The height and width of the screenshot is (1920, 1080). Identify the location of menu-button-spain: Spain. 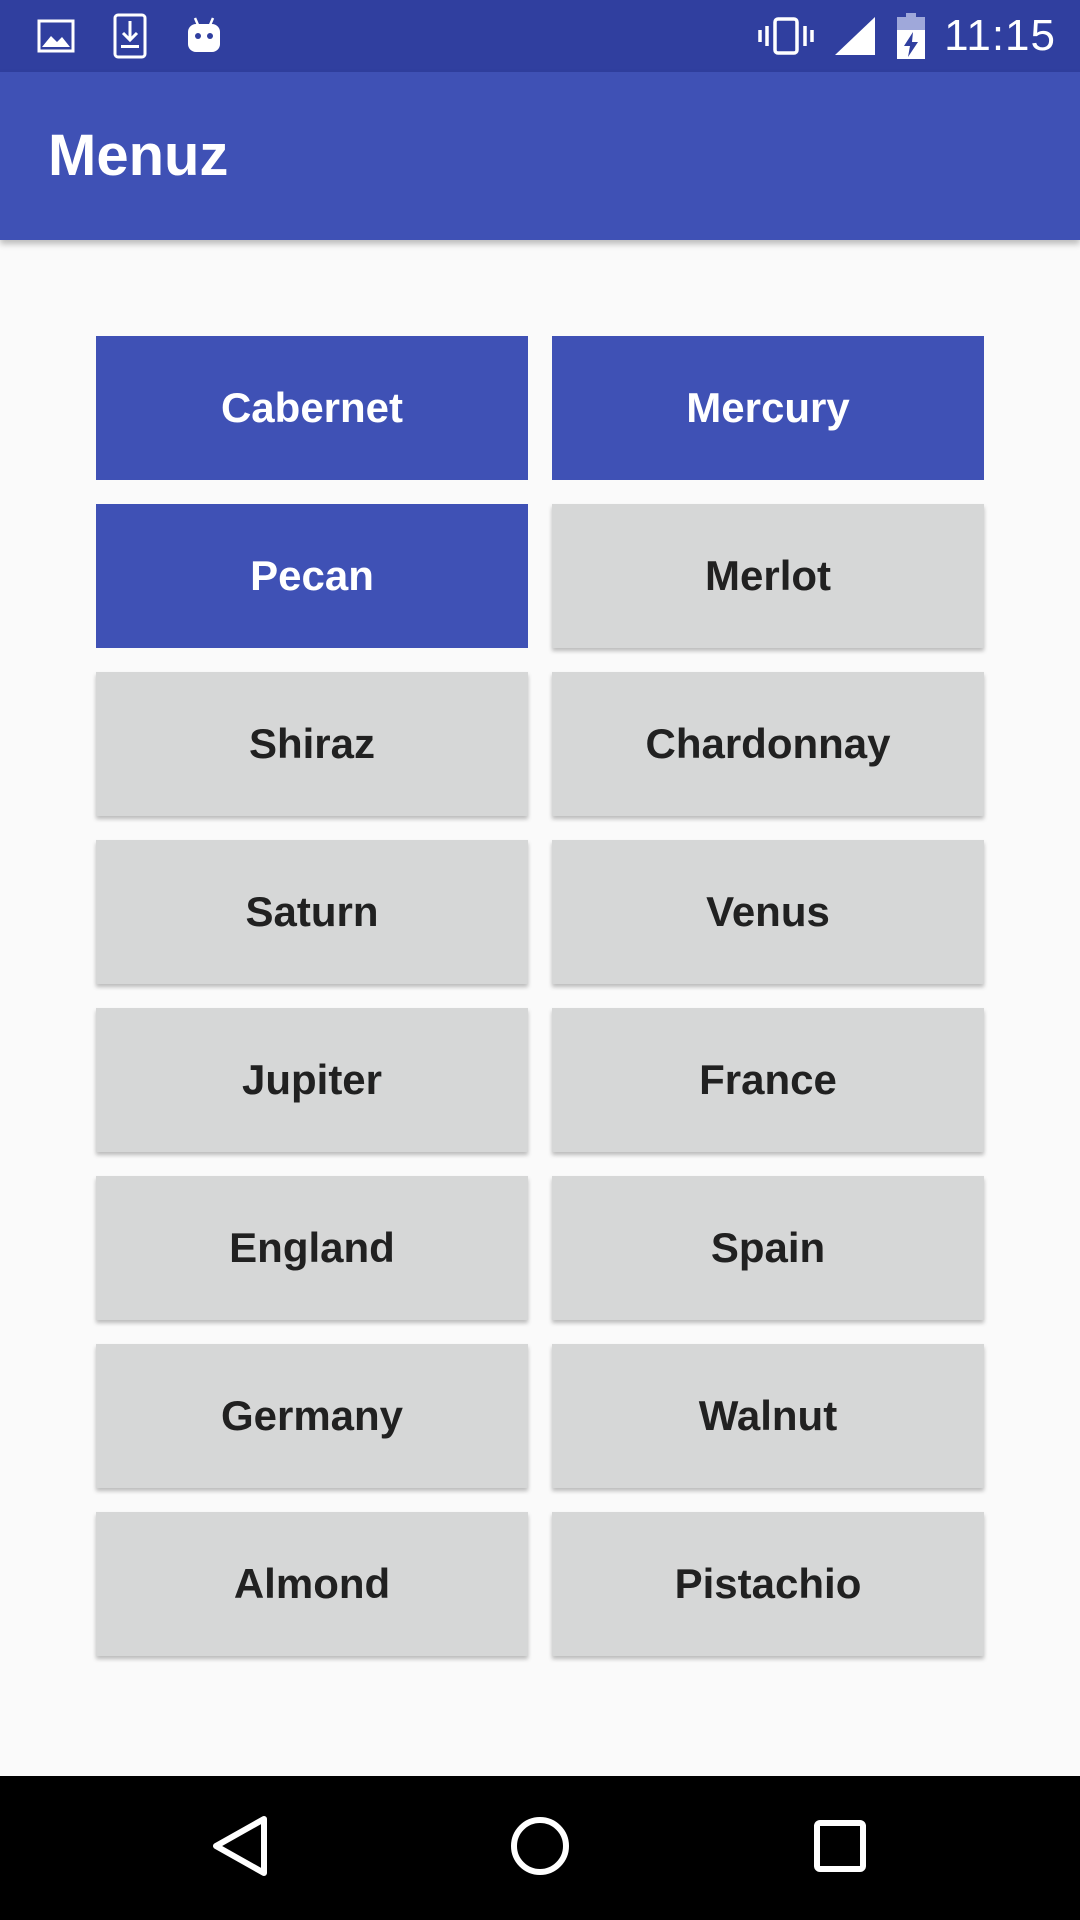
(768, 1248).